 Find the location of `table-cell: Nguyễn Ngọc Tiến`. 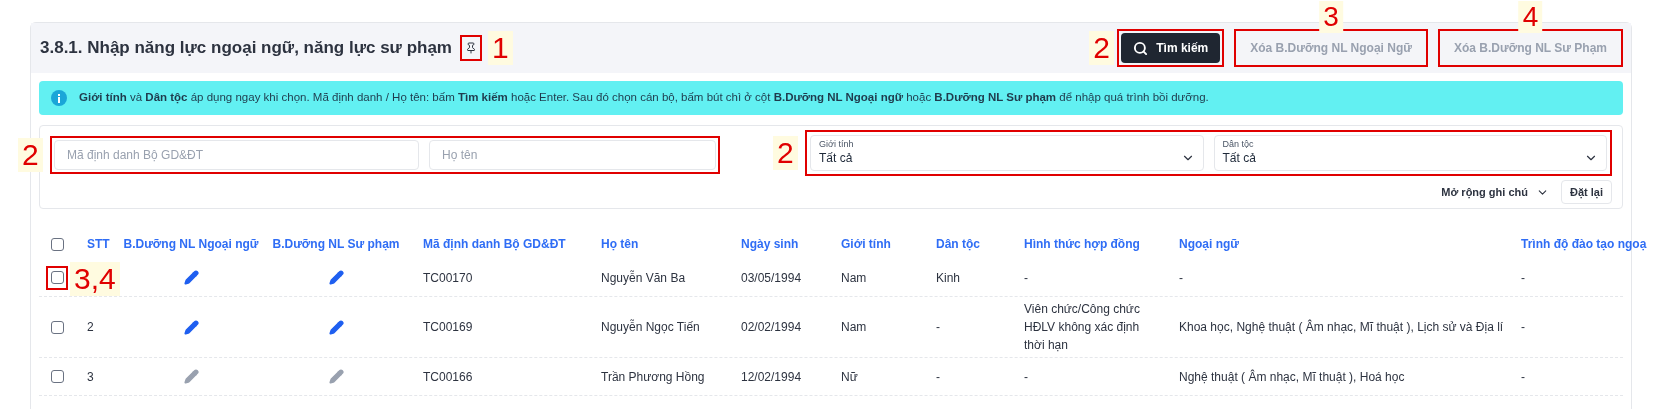

table-cell: Nguyễn Ngọc Tiến is located at coordinates (650, 327).